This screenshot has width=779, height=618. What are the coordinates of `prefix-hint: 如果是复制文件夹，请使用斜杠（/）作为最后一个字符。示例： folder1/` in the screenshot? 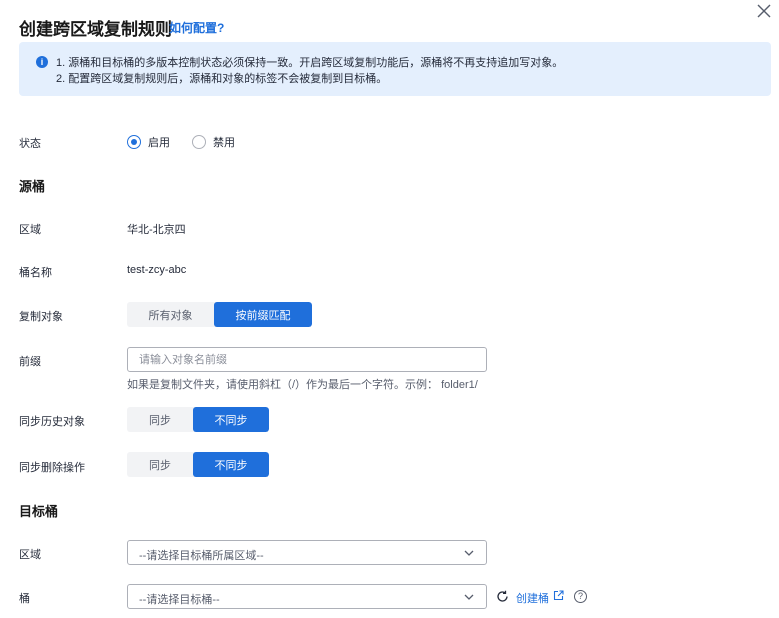 It's located at (302, 385).